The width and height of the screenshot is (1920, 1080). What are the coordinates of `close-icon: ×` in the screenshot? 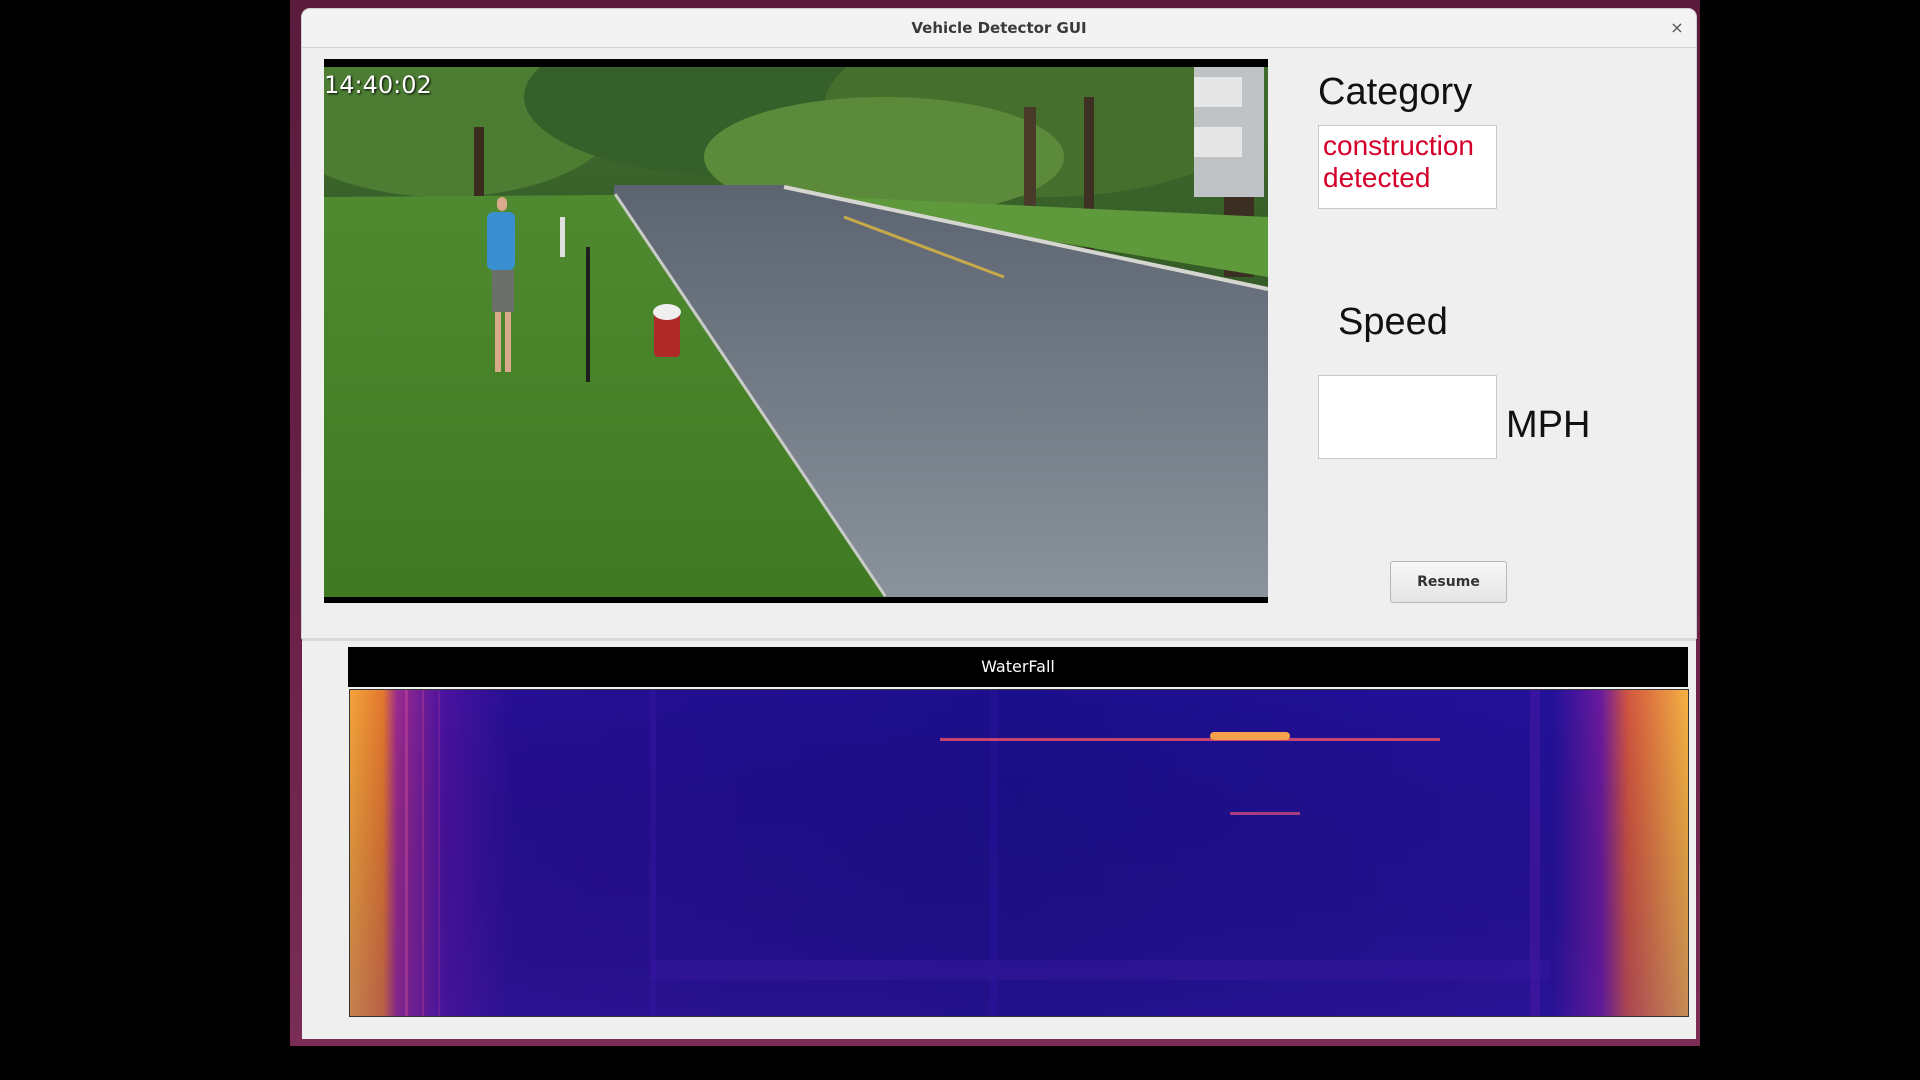 It's located at (1677, 28).